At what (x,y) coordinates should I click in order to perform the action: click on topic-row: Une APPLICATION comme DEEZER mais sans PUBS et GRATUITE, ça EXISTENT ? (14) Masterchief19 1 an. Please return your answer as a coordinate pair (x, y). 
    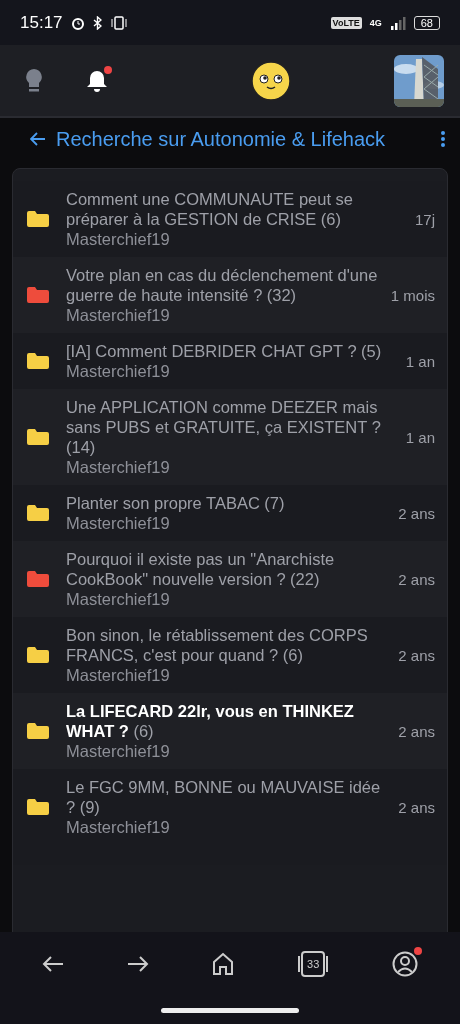
    Looking at the image, I should click on (230, 437).